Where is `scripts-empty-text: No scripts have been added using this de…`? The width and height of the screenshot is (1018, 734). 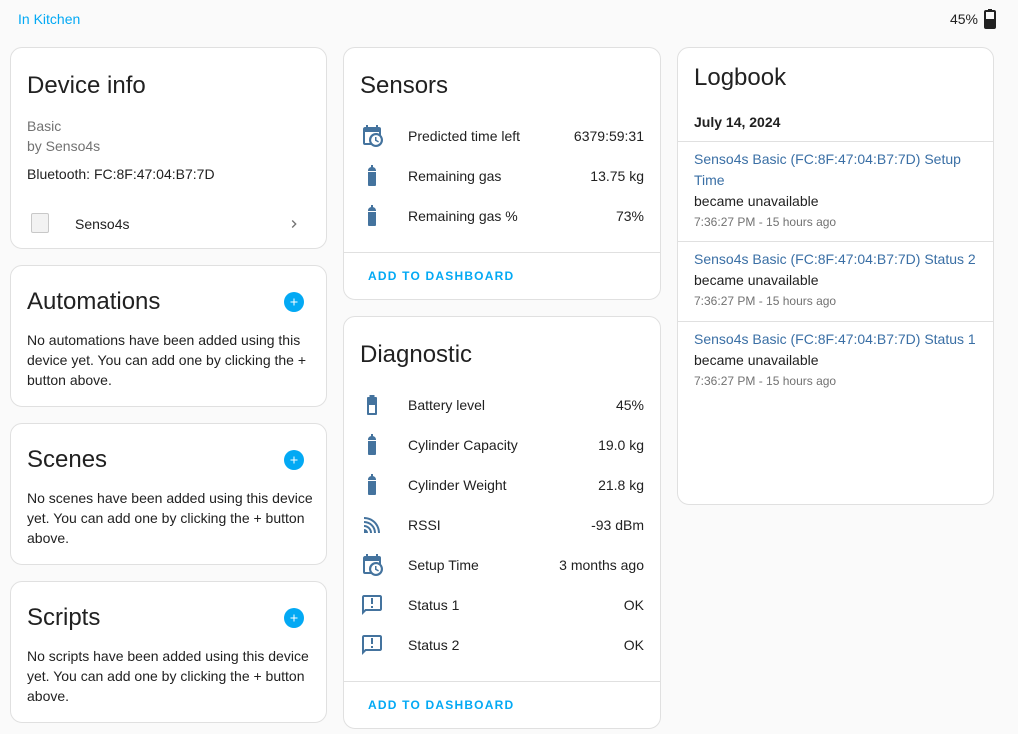
scripts-empty-text: No scripts have been added using this de… is located at coordinates (168, 676).